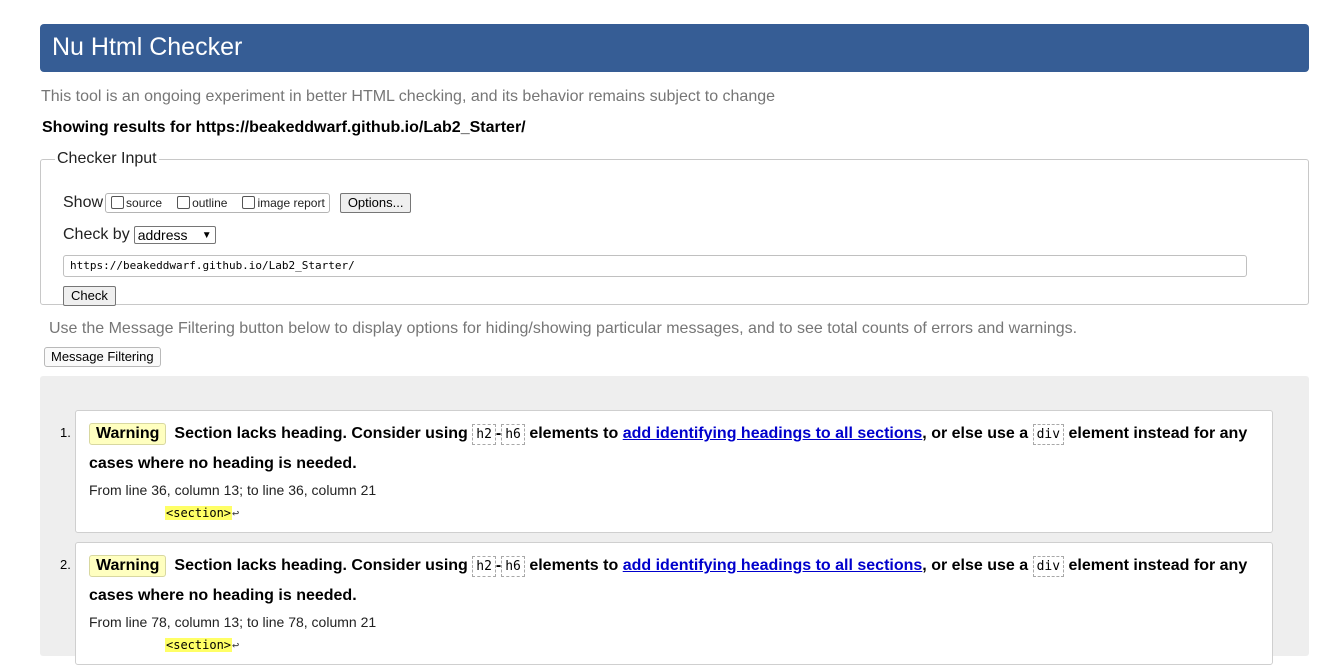 Image resolution: width=1342 pixels, height=665 pixels. What do you see at coordinates (291, 203) in the screenshot?
I see `image-report-checkbox-label: image report` at bounding box center [291, 203].